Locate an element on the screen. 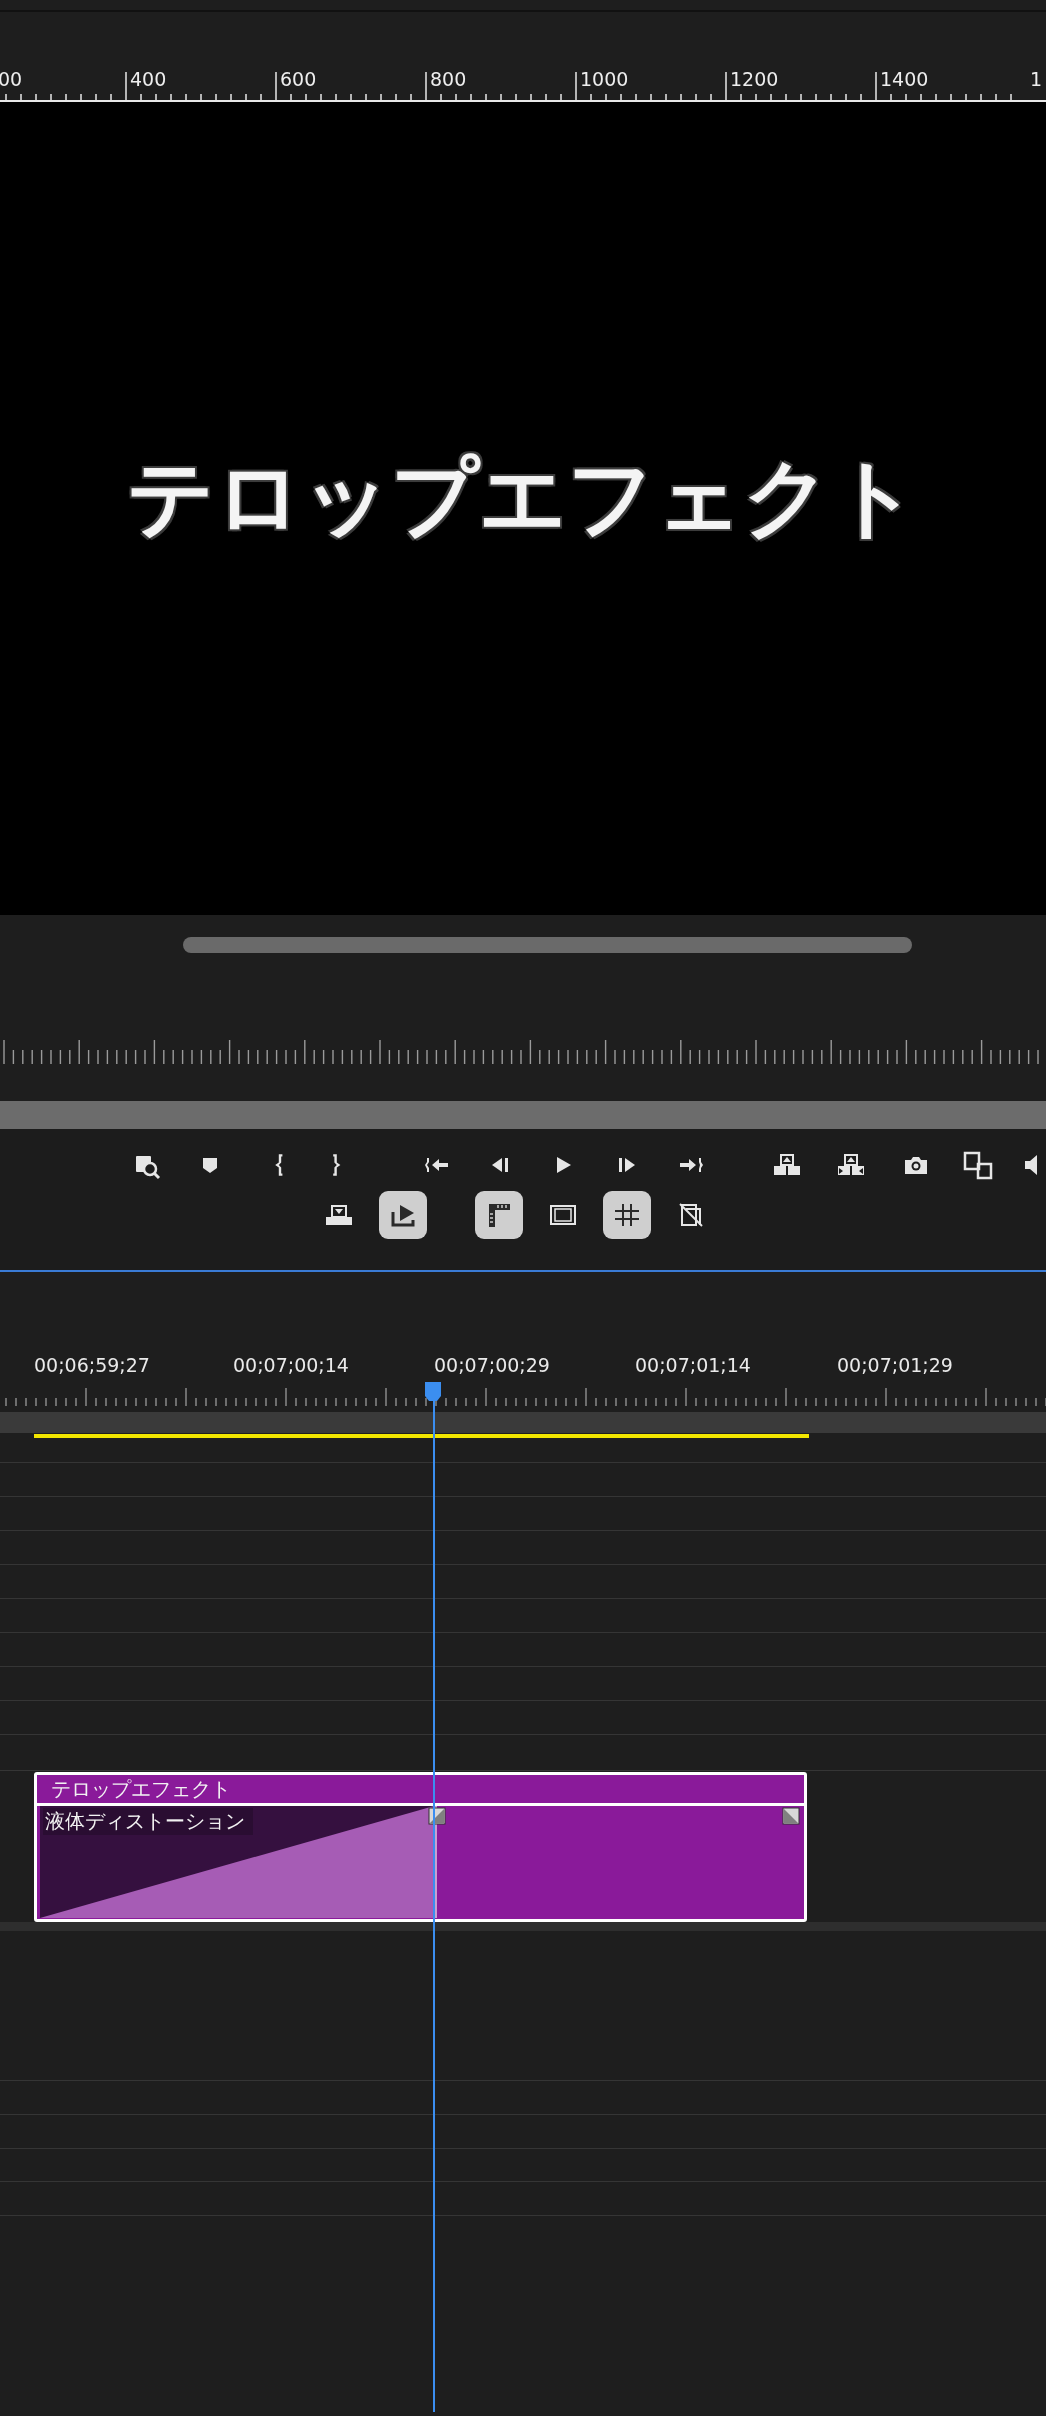 This screenshot has width=1046, height=2416. timecode-label: 00;06;59;27 is located at coordinates (92, 1365).